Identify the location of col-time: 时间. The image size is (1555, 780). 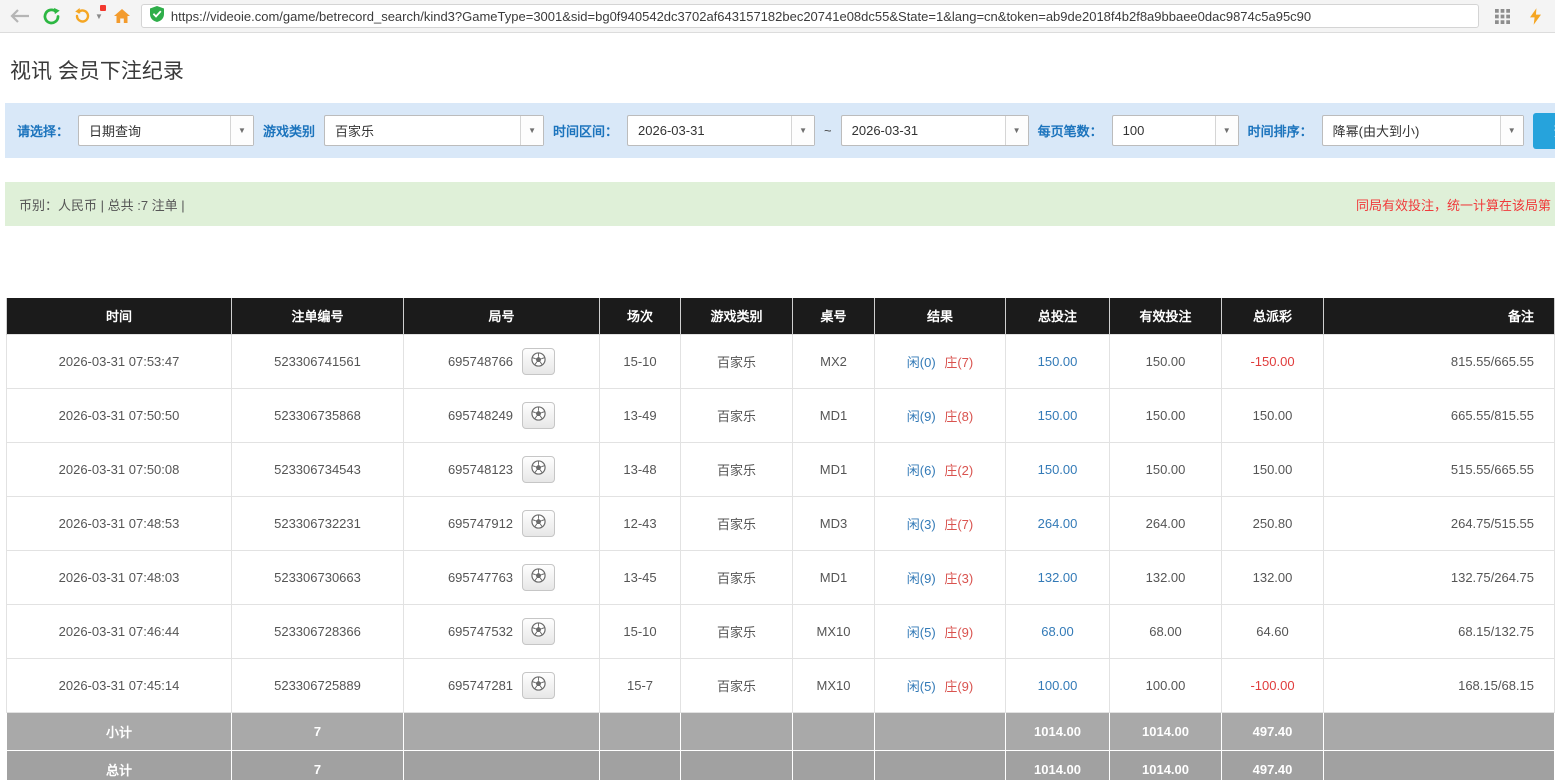
(119, 316).